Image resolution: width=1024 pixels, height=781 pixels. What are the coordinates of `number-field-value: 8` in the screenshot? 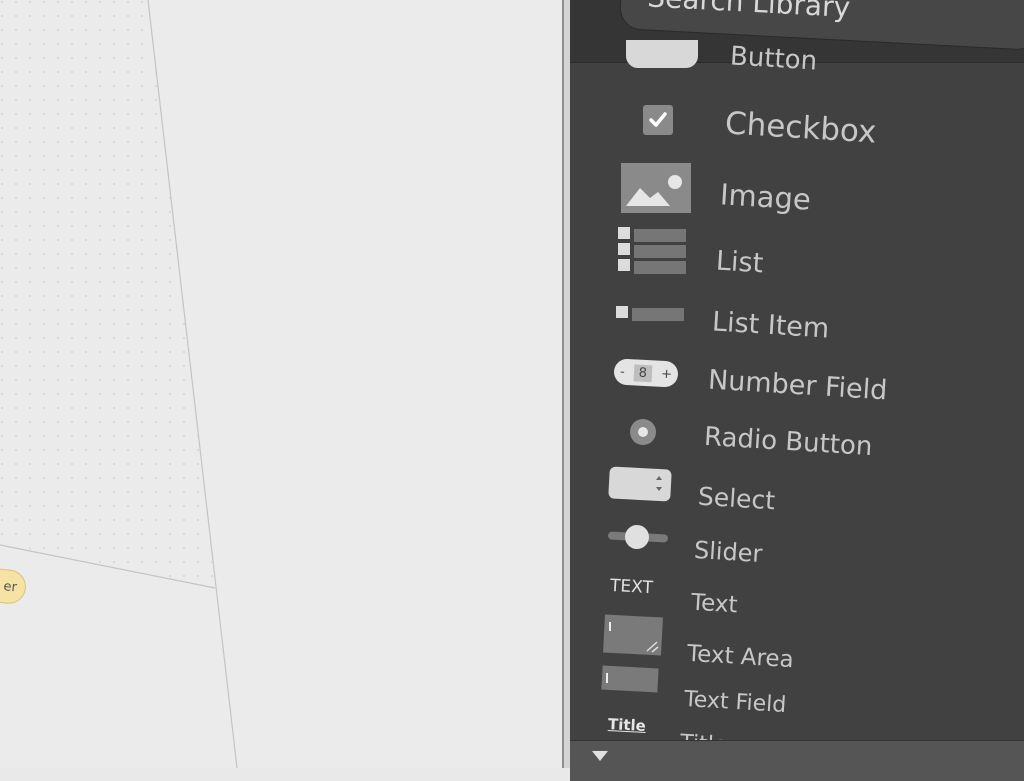 It's located at (643, 372).